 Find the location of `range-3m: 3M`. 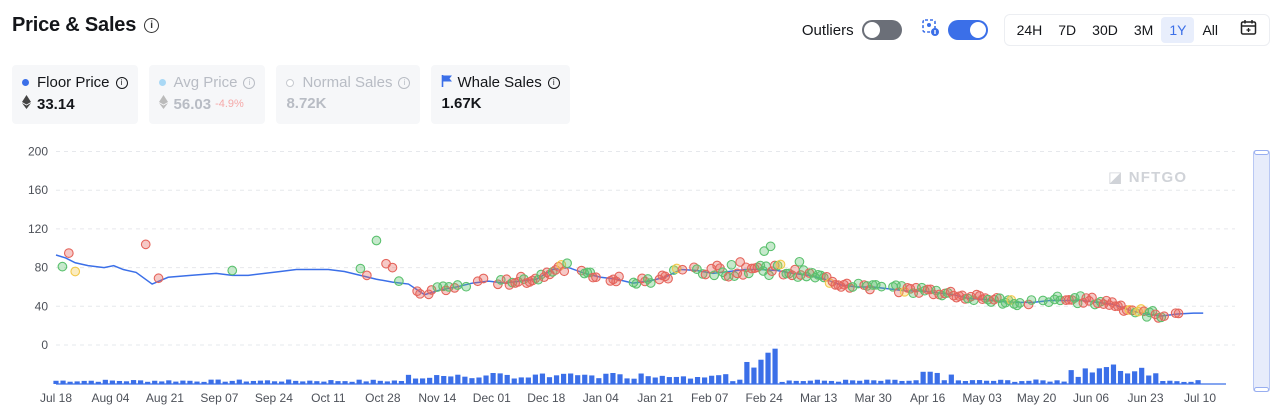

range-3m: 3M is located at coordinates (1143, 30).